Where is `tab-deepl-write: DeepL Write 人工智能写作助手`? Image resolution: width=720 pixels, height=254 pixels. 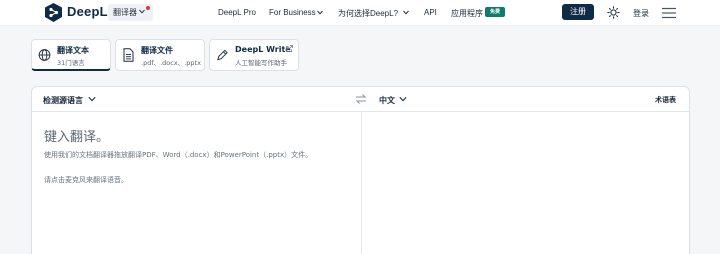 tab-deepl-write: DeepL Write 人工智能写作助手 is located at coordinates (254, 55).